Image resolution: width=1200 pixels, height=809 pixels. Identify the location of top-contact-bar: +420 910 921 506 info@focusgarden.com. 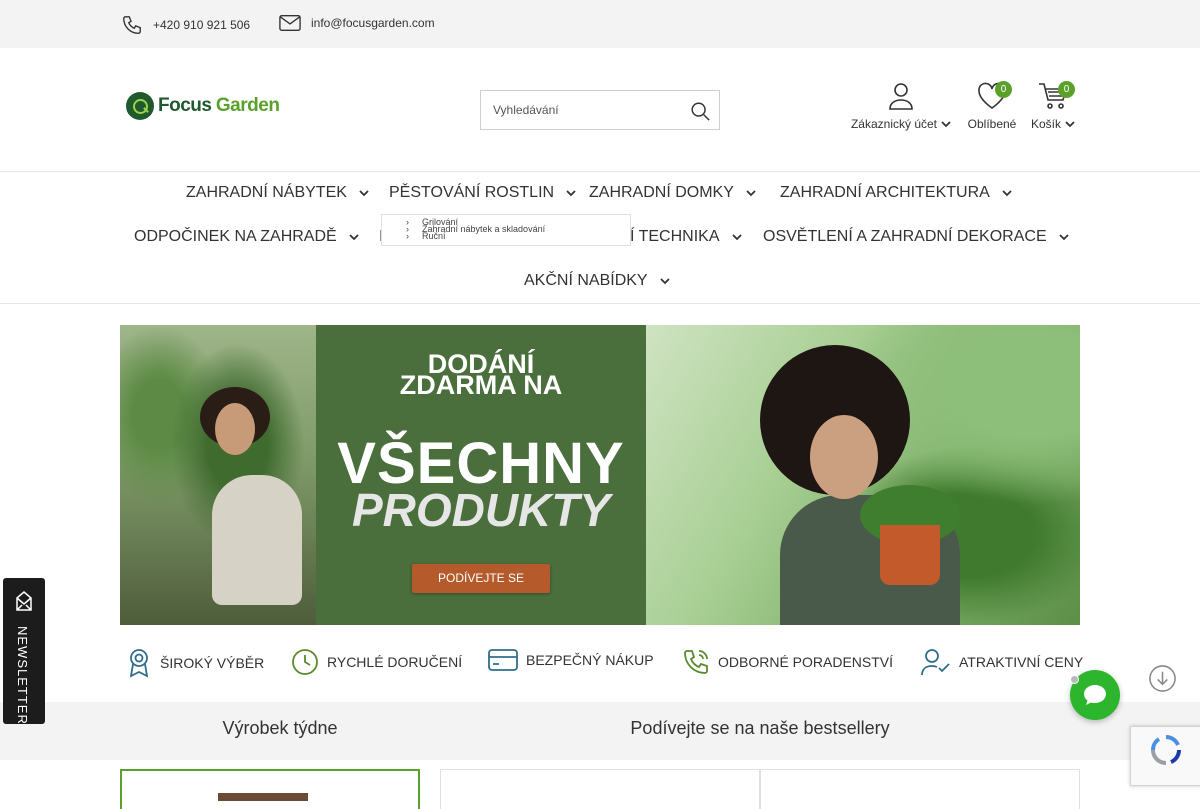
(600, 24).